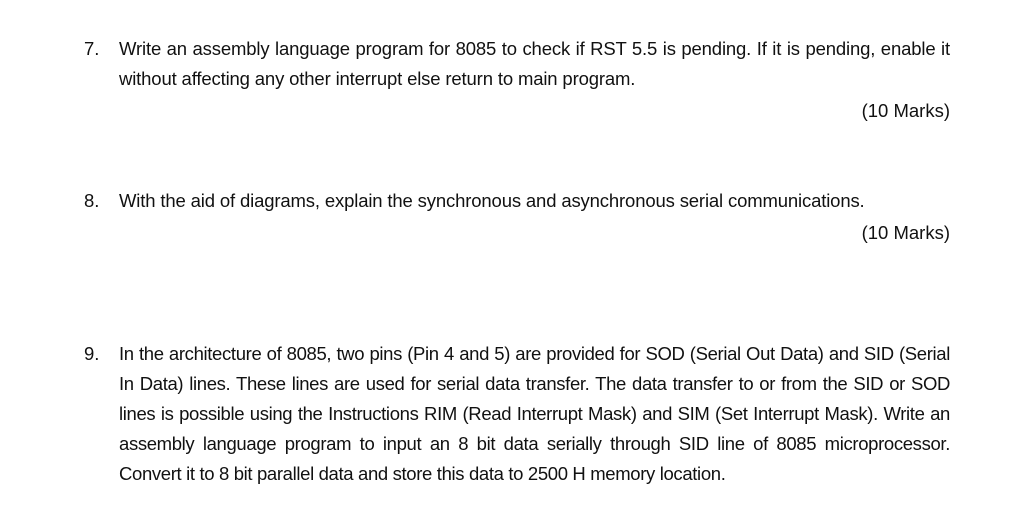 Image resolution: width=1018 pixels, height=522 pixels. I want to click on question-number: 7., so click(92, 48).